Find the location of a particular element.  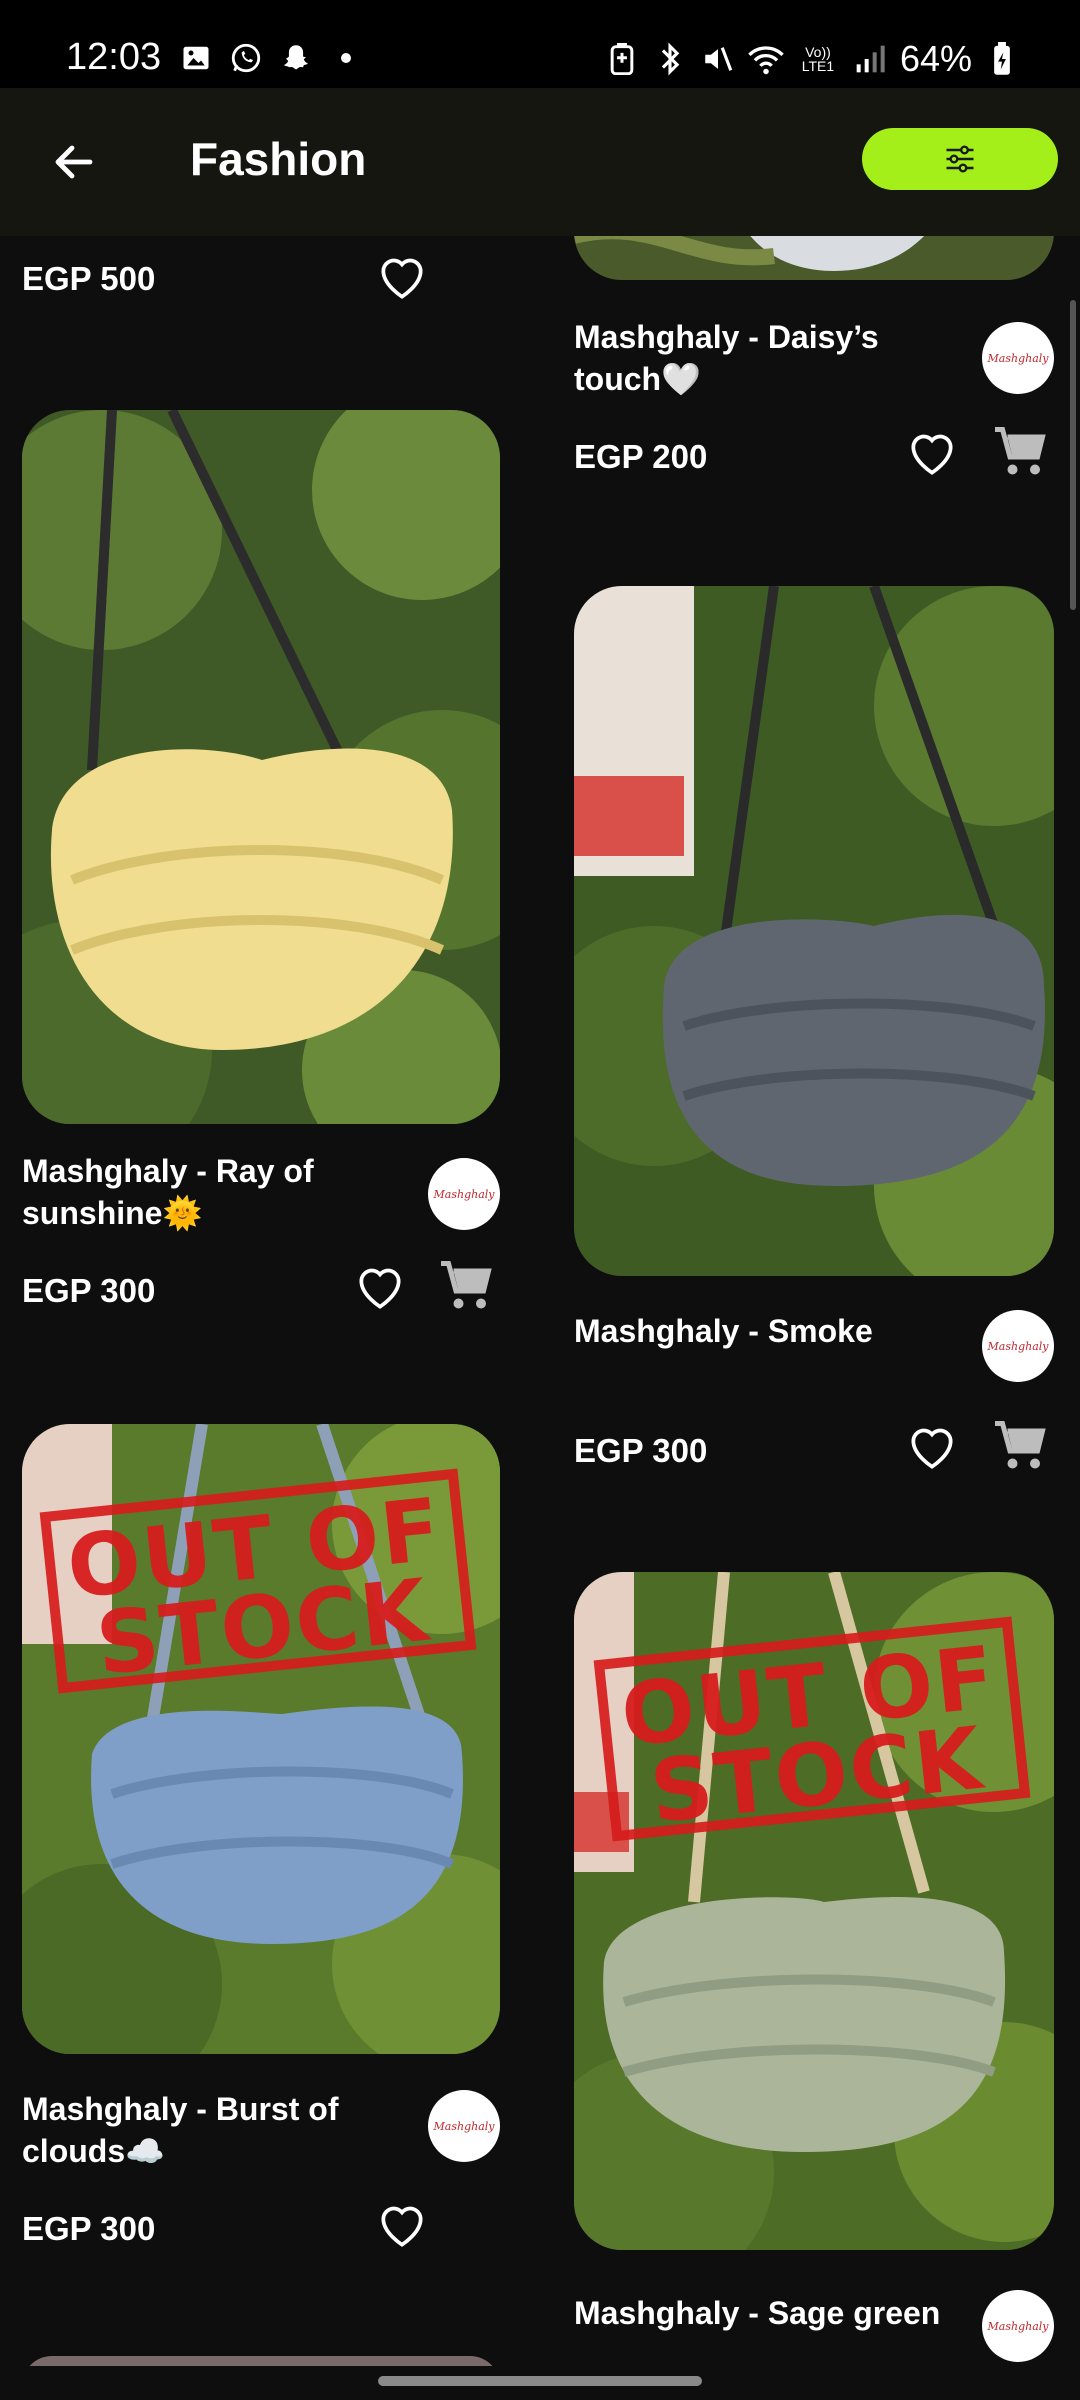

bluetooth-icon is located at coordinates (670, 59).